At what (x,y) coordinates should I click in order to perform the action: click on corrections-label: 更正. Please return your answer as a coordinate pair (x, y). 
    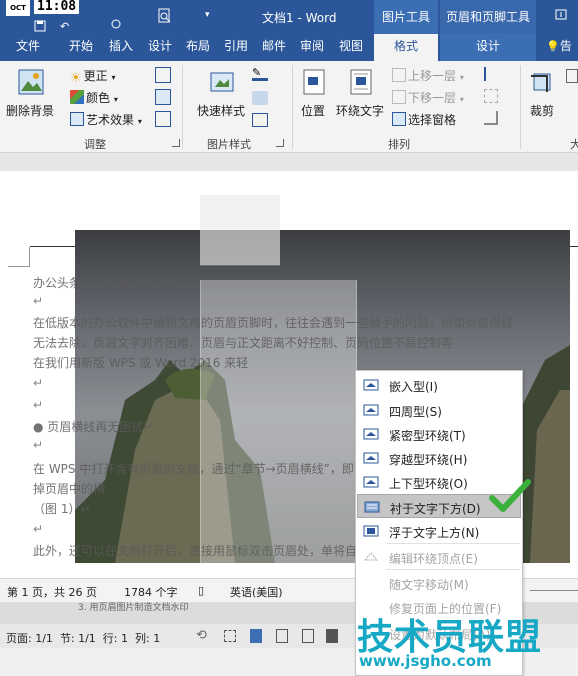
    Looking at the image, I should click on (95, 76).